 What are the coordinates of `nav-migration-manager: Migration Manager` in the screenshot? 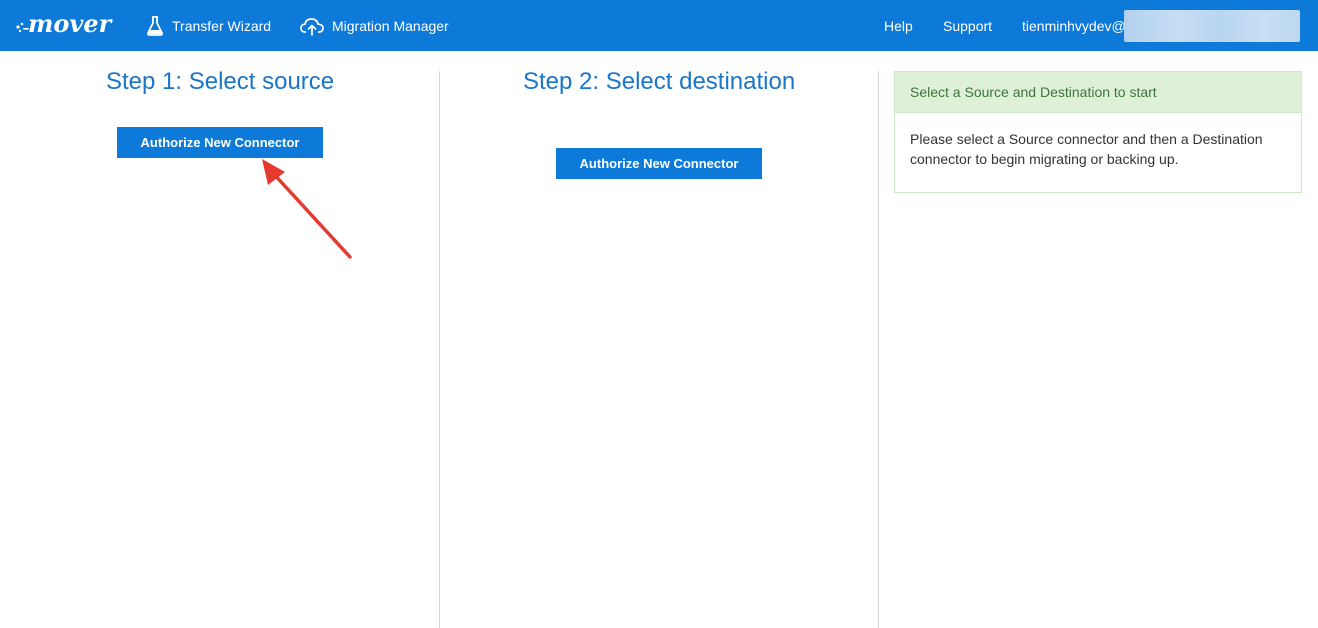 It's located at (374, 25).